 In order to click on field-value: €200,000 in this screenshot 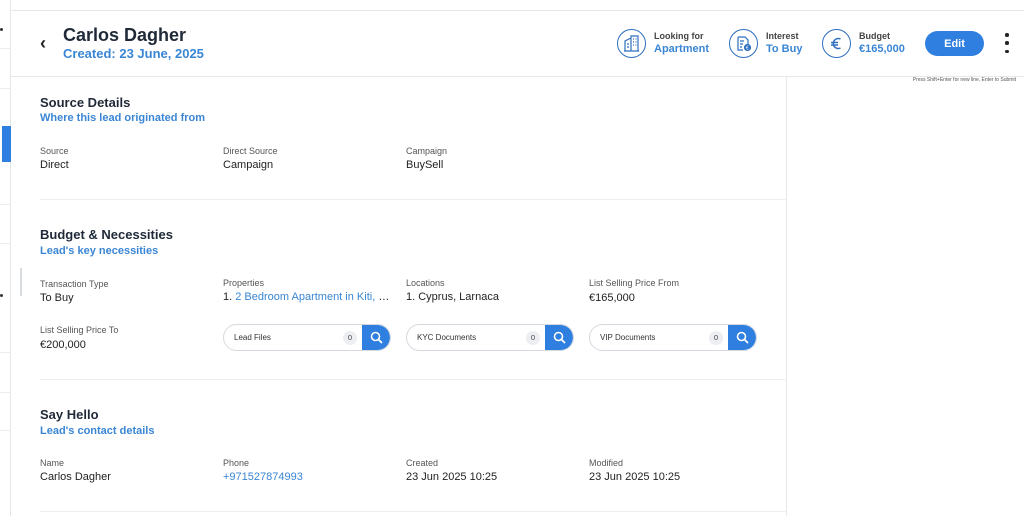, I will do `click(63, 345)`.